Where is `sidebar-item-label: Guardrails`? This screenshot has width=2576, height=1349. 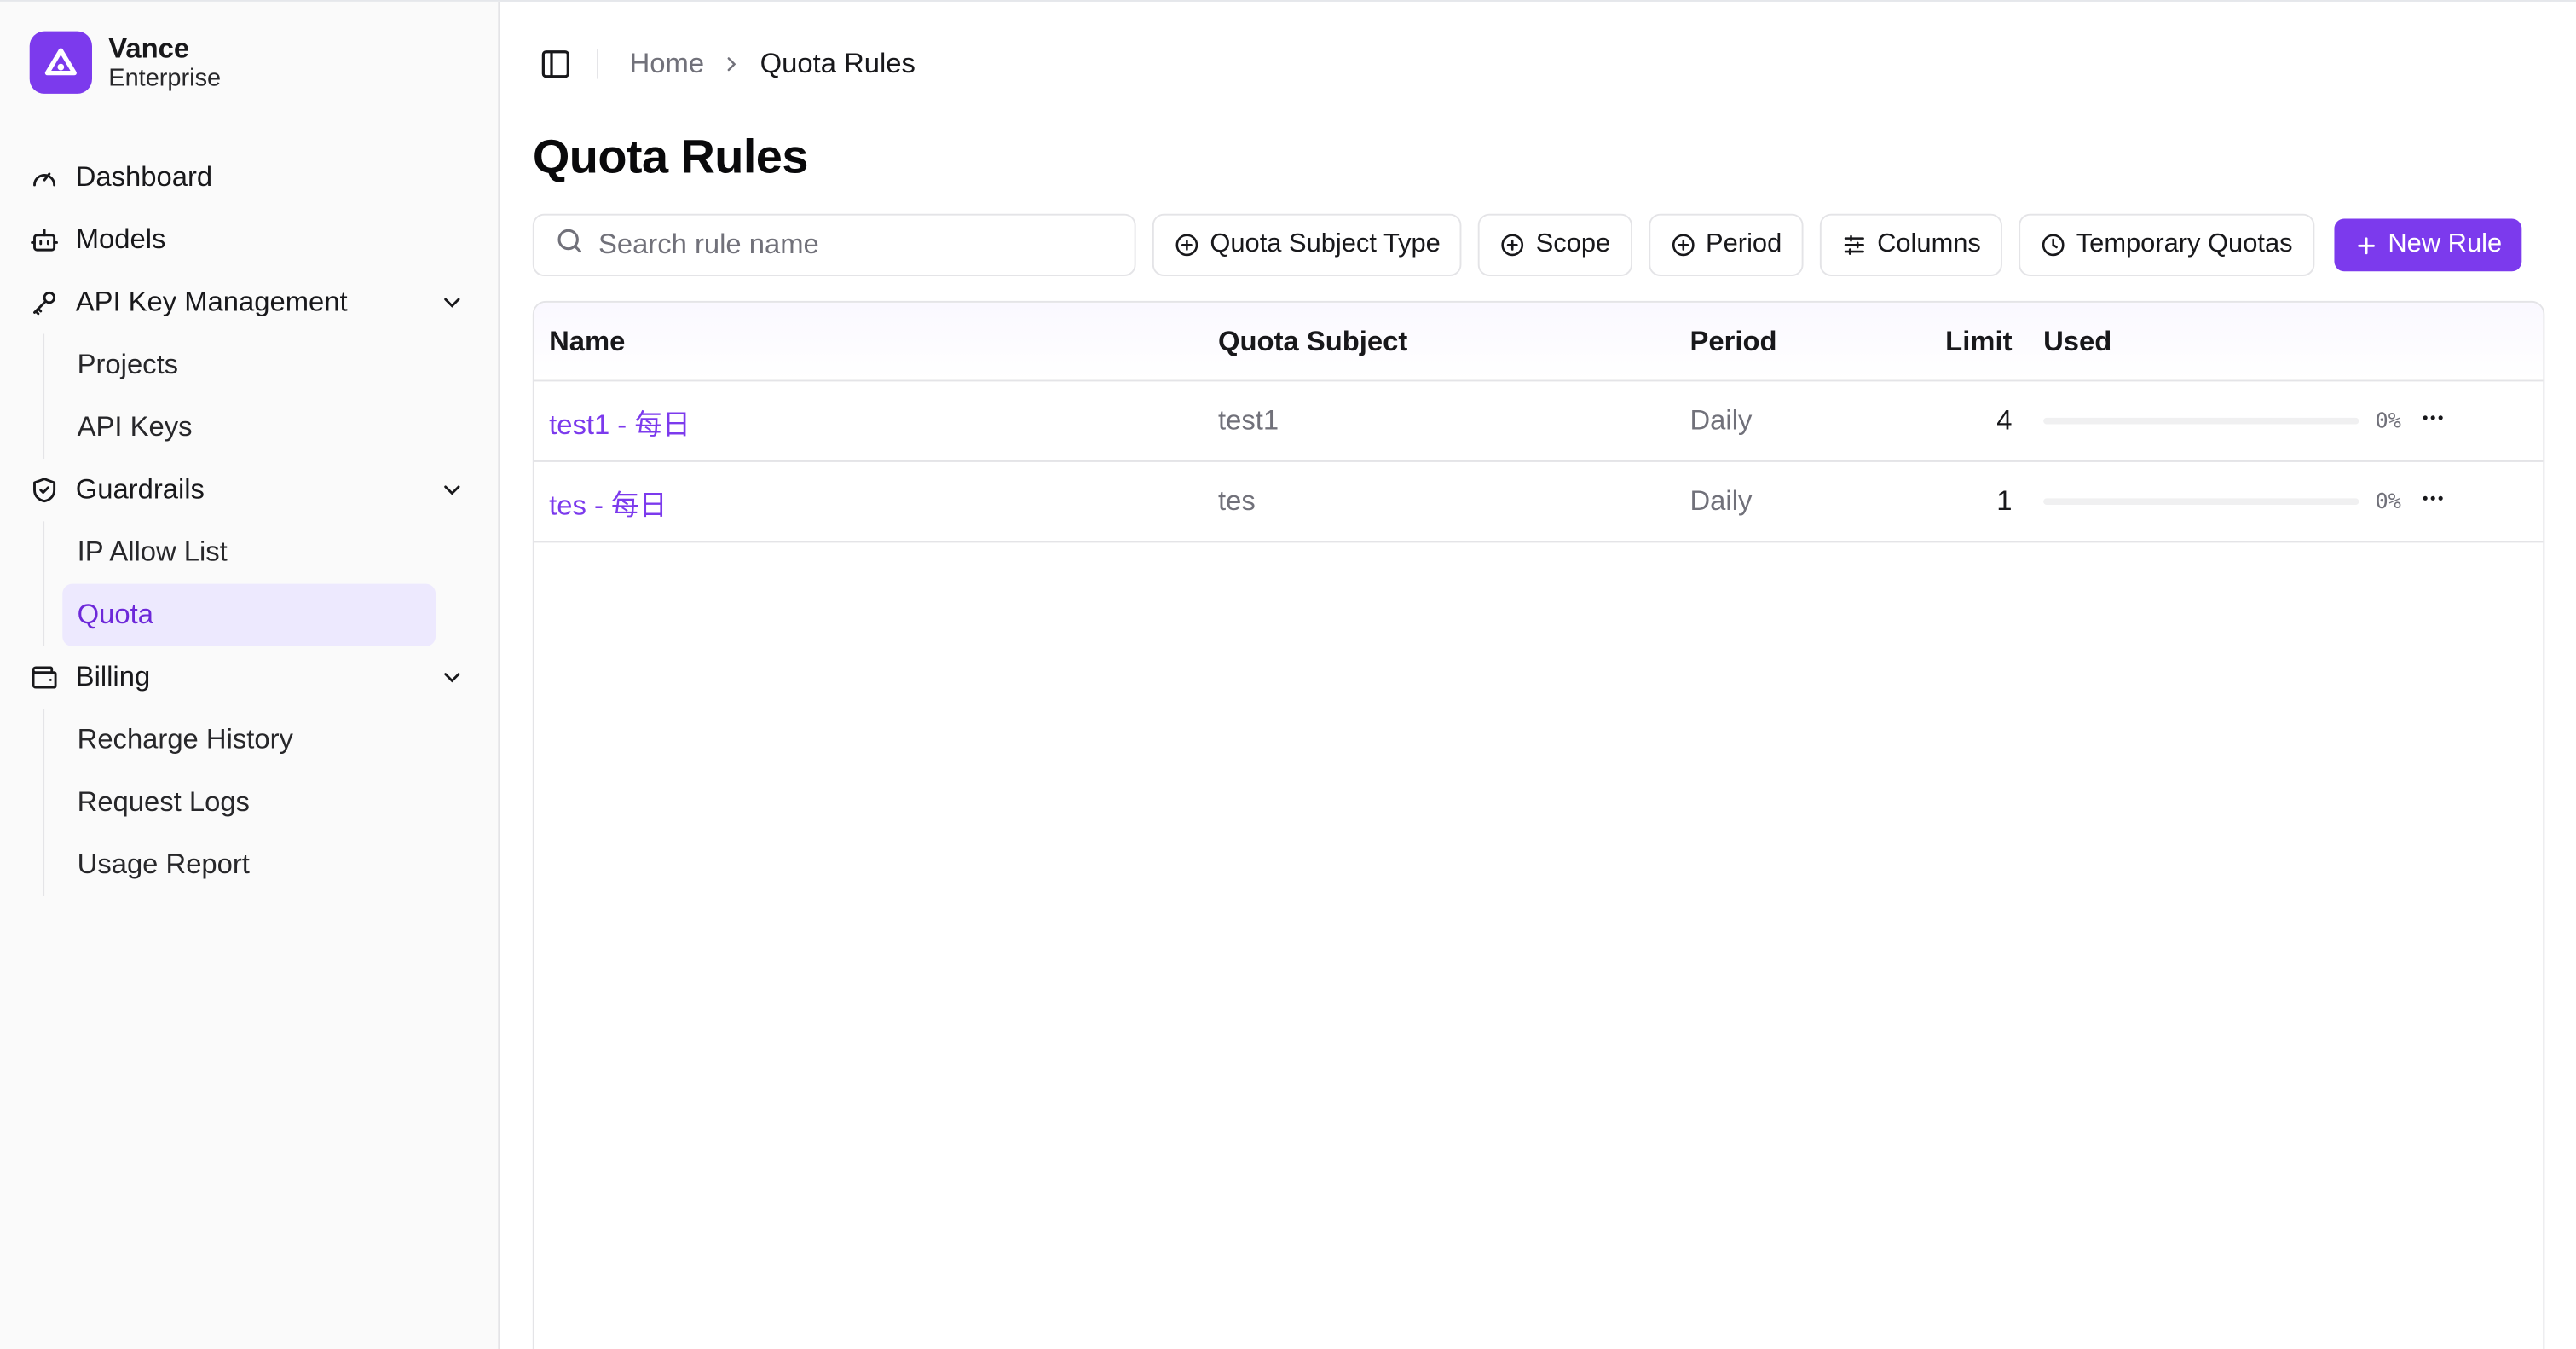
sidebar-item-label: Guardrails is located at coordinates (140, 489).